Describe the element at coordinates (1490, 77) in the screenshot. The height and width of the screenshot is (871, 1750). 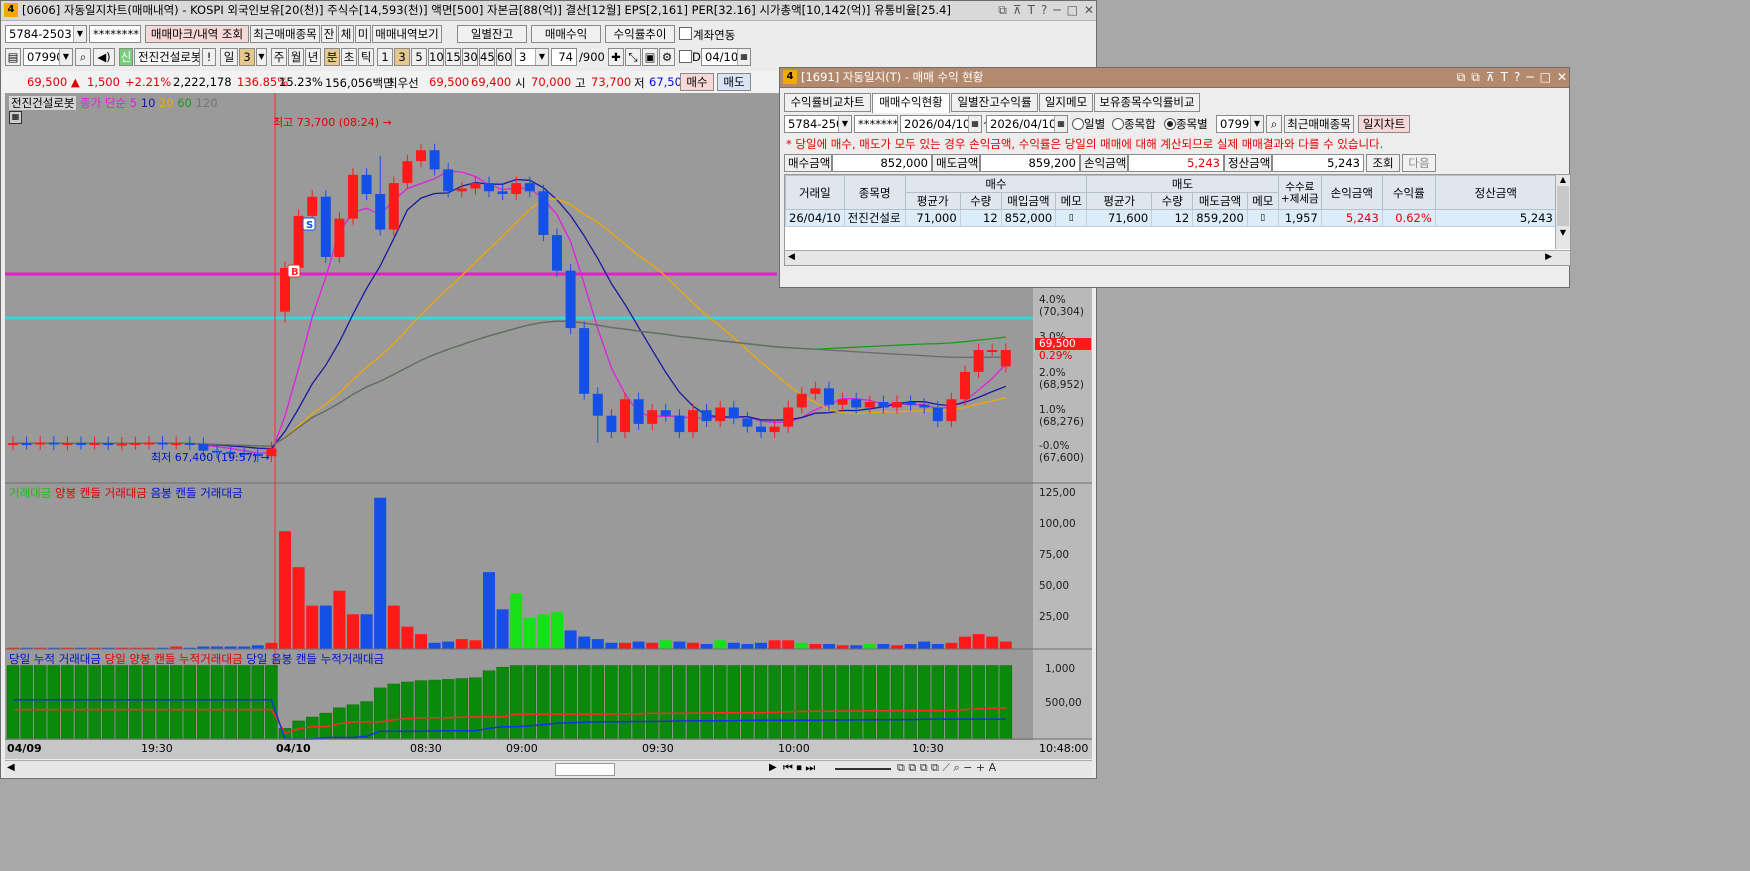
I see `pin-icon: ⊼` at that location.